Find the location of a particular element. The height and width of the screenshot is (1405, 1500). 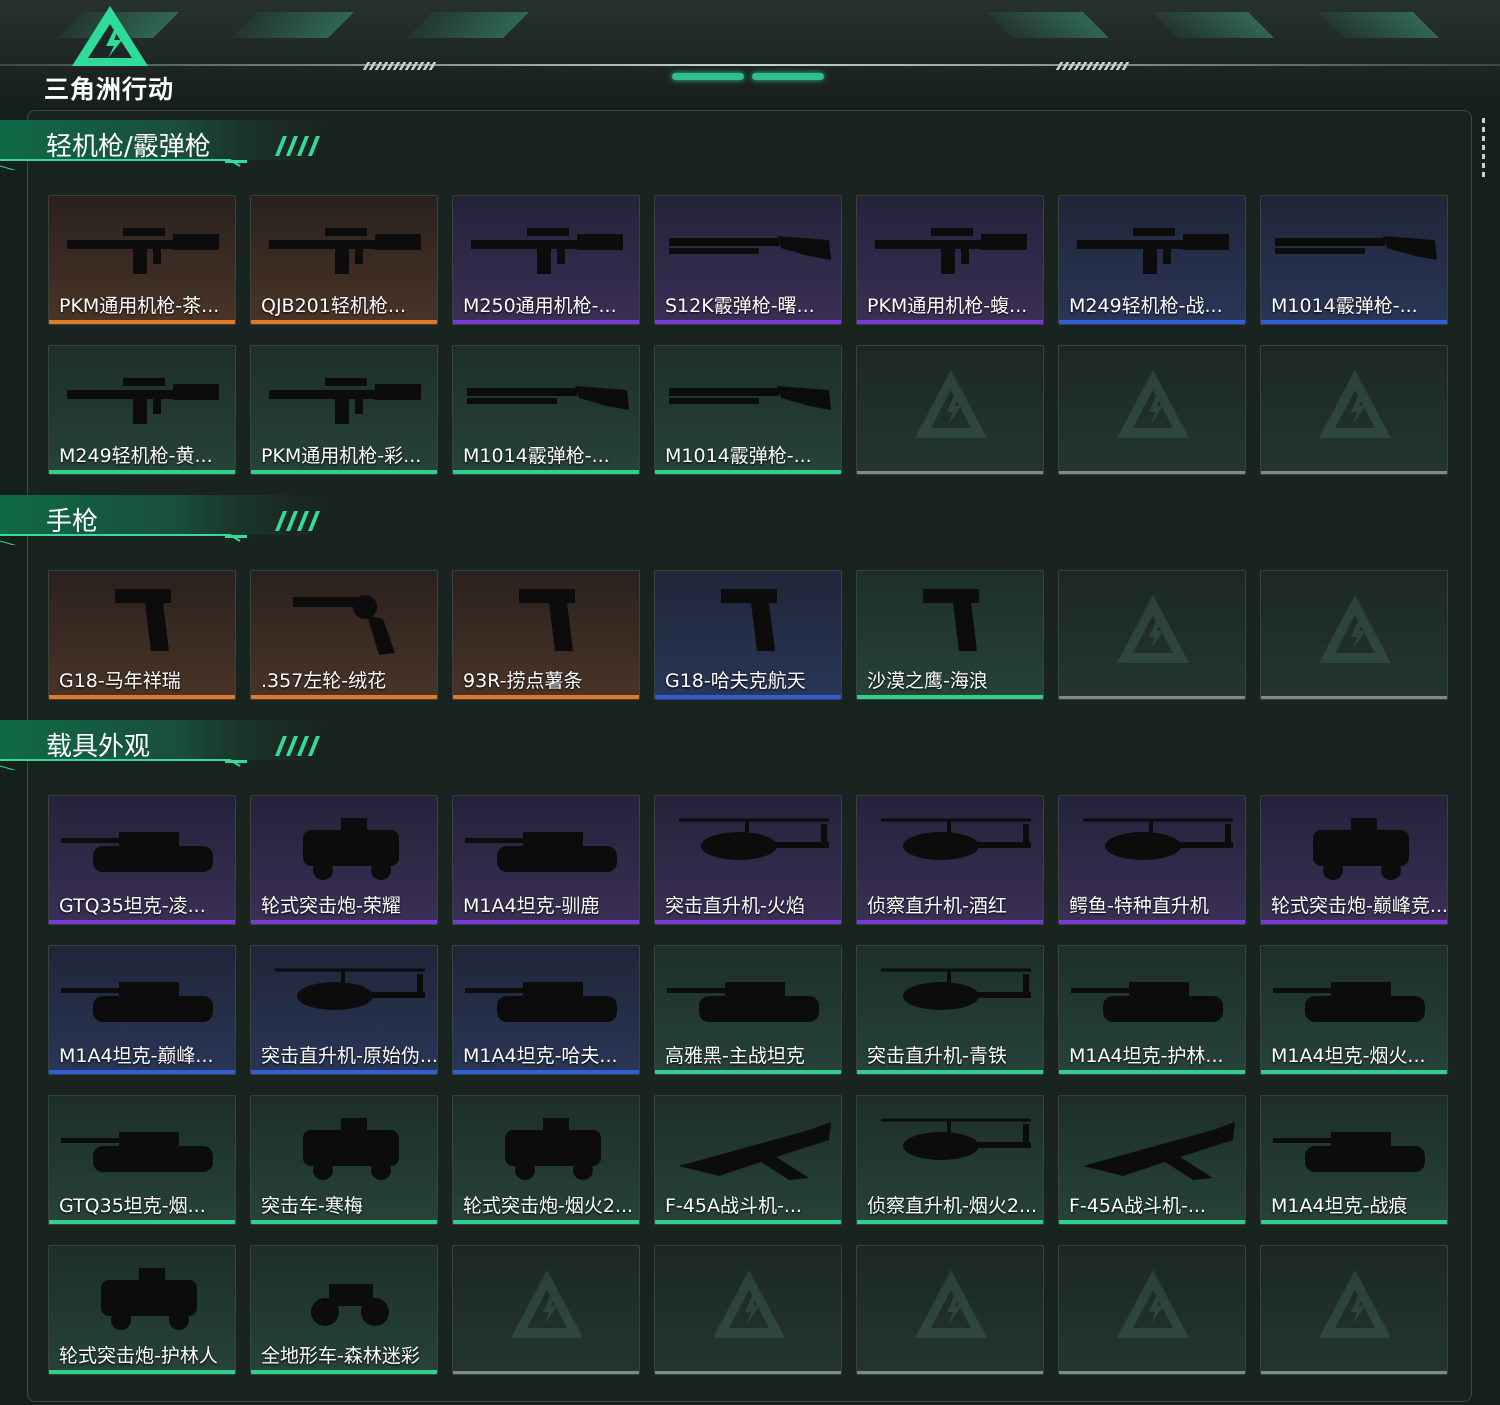

skin-card-label: 突击直升机-青铁 is located at coordinates (937, 1056).